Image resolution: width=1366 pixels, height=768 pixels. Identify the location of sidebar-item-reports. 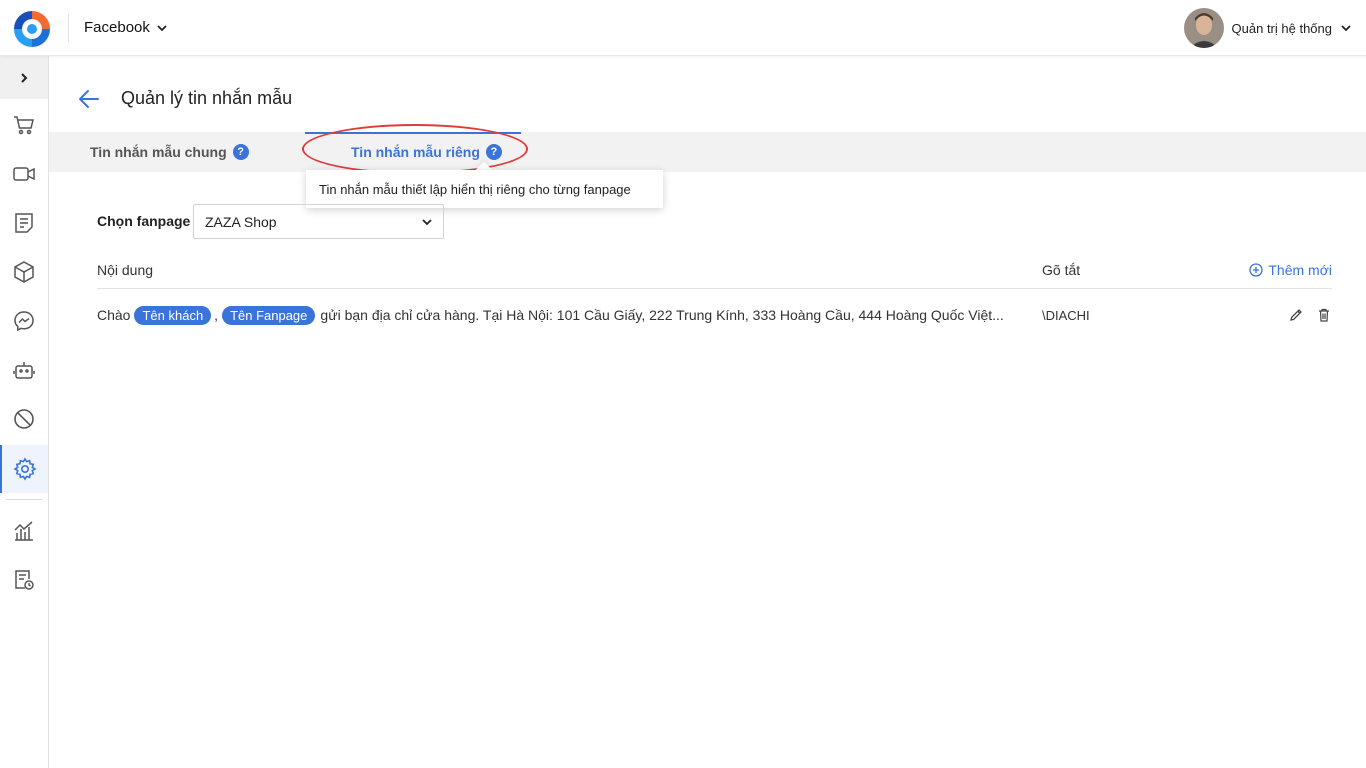
(24, 580).